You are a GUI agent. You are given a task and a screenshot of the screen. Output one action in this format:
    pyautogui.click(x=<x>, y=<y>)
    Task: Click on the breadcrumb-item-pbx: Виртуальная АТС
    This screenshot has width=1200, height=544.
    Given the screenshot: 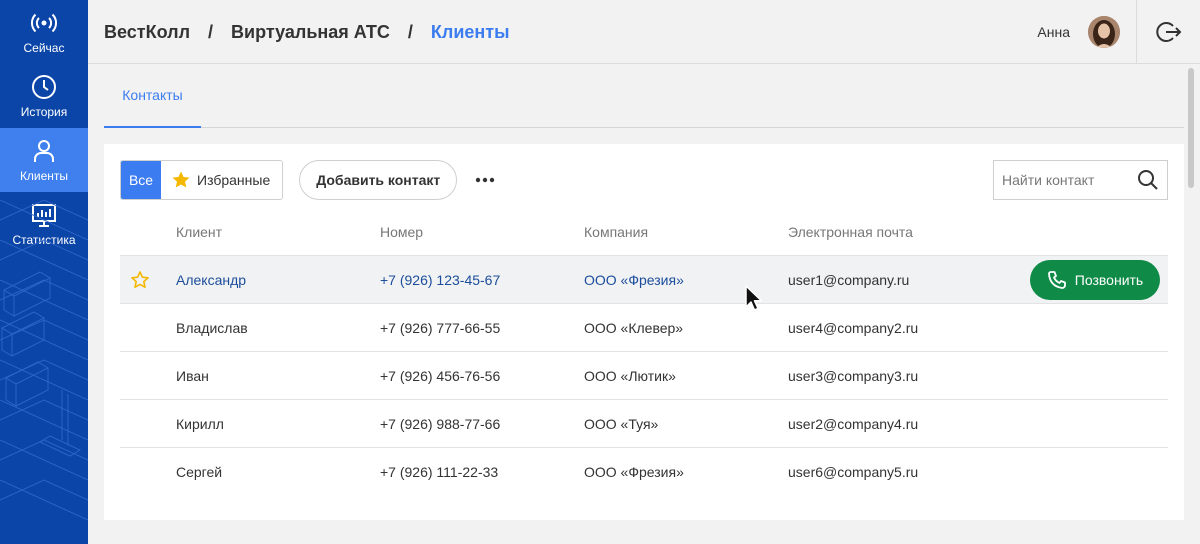 What is the action you would take?
    pyautogui.click(x=310, y=32)
    